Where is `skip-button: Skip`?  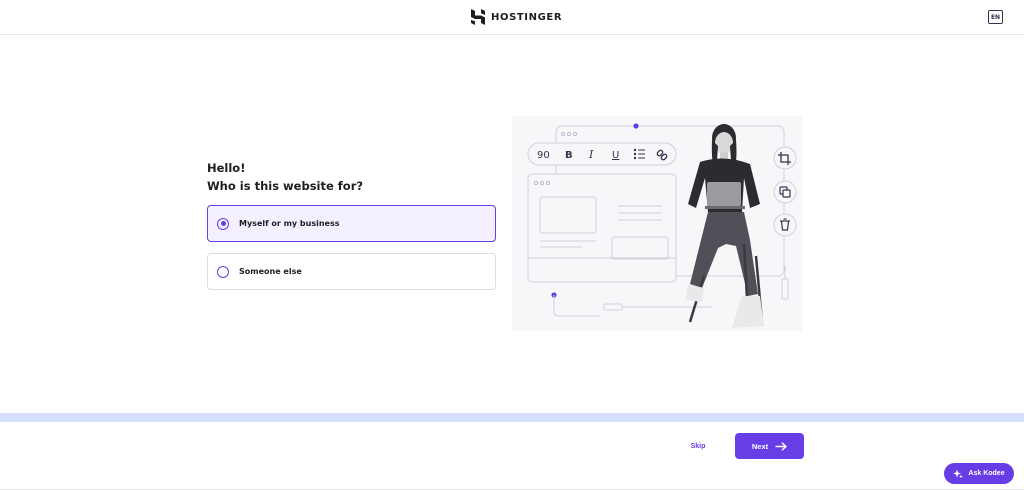 skip-button: Skip is located at coordinates (698, 446).